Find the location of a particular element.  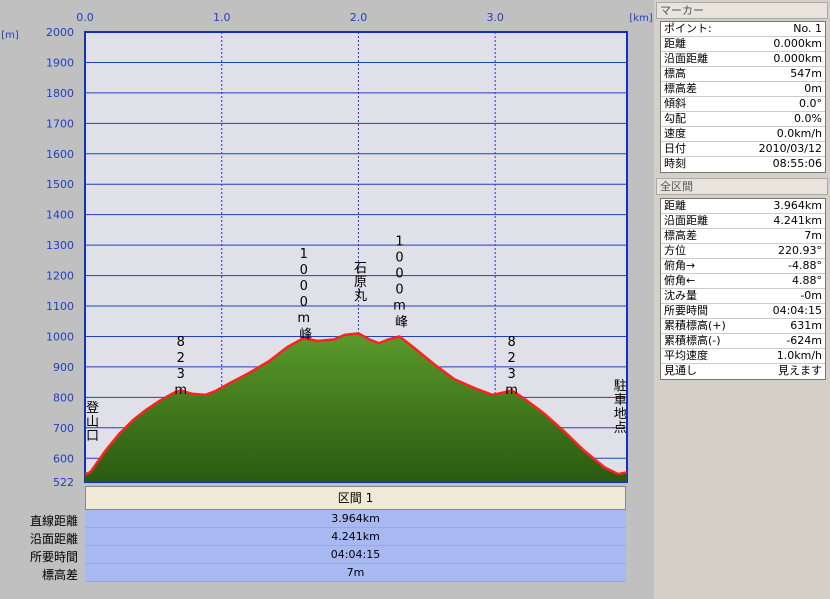

row-label: 方位 is located at coordinates (675, 250).